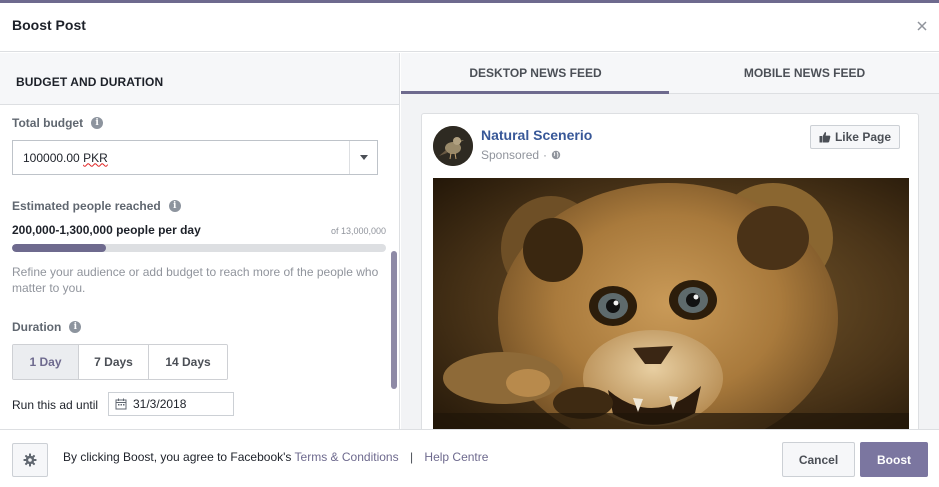 The height and width of the screenshot is (487, 939). Describe the element at coordinates (121, 404) in the screenshot. I see `calendar-icon` at that location.